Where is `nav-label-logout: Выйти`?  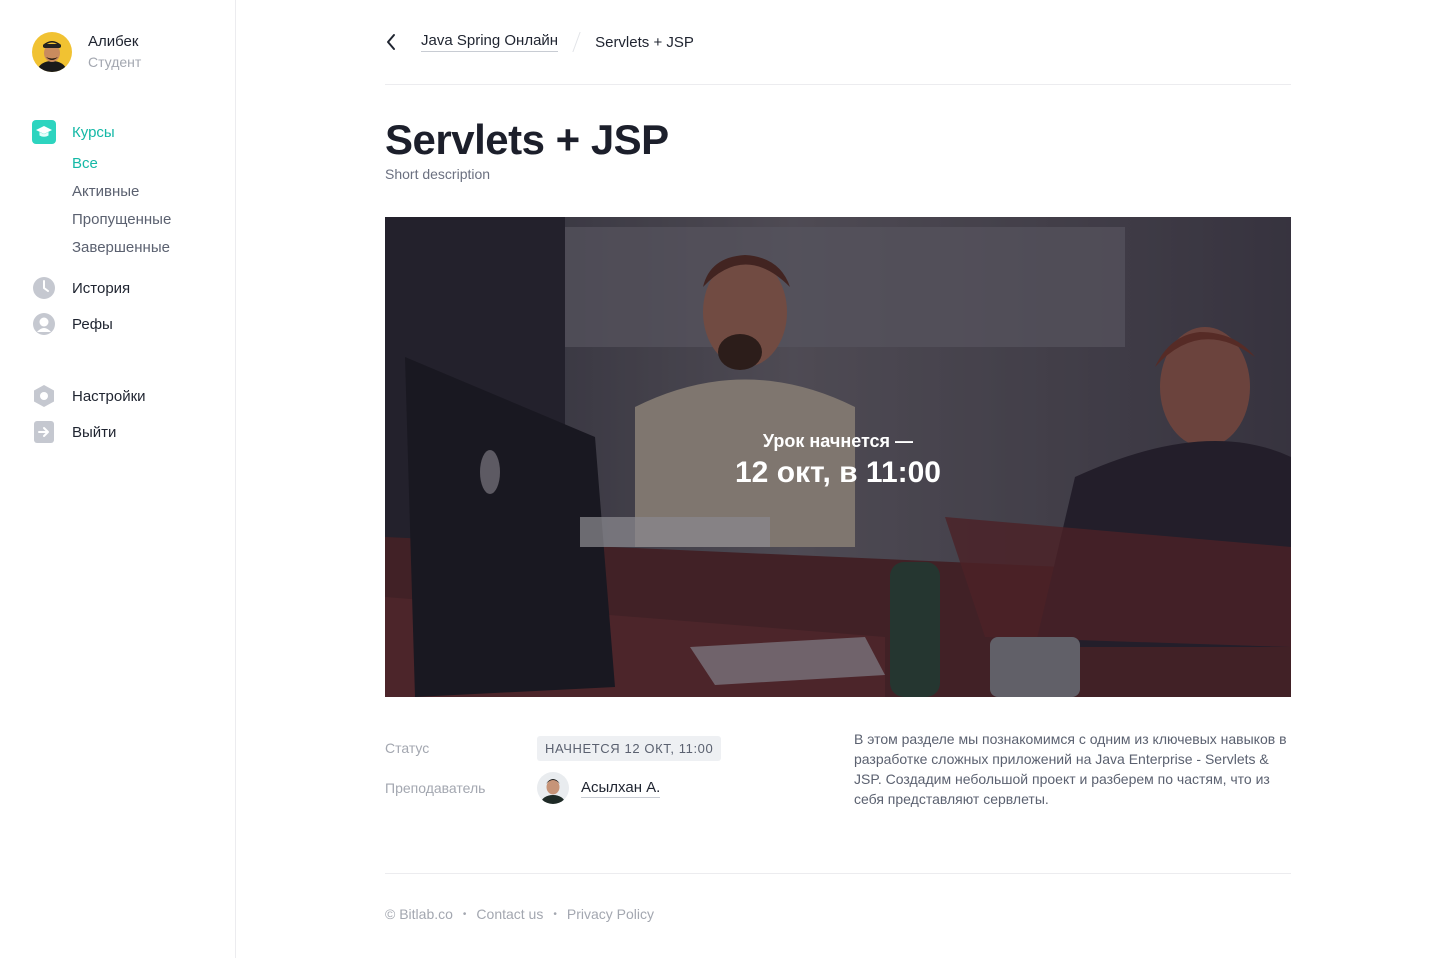
nav-label-logout: Выйти is located at coordinates (94, 432).